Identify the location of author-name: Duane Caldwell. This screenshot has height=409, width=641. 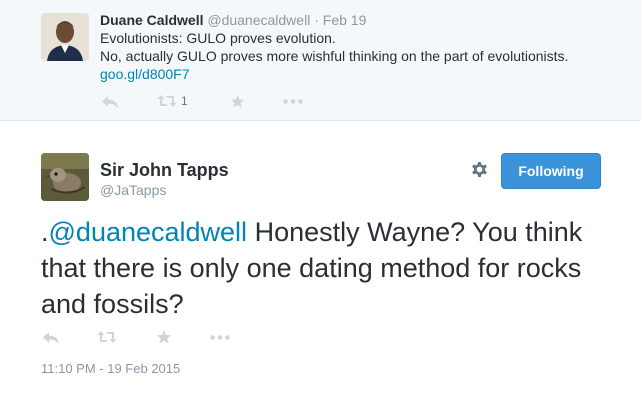
(151, 20).